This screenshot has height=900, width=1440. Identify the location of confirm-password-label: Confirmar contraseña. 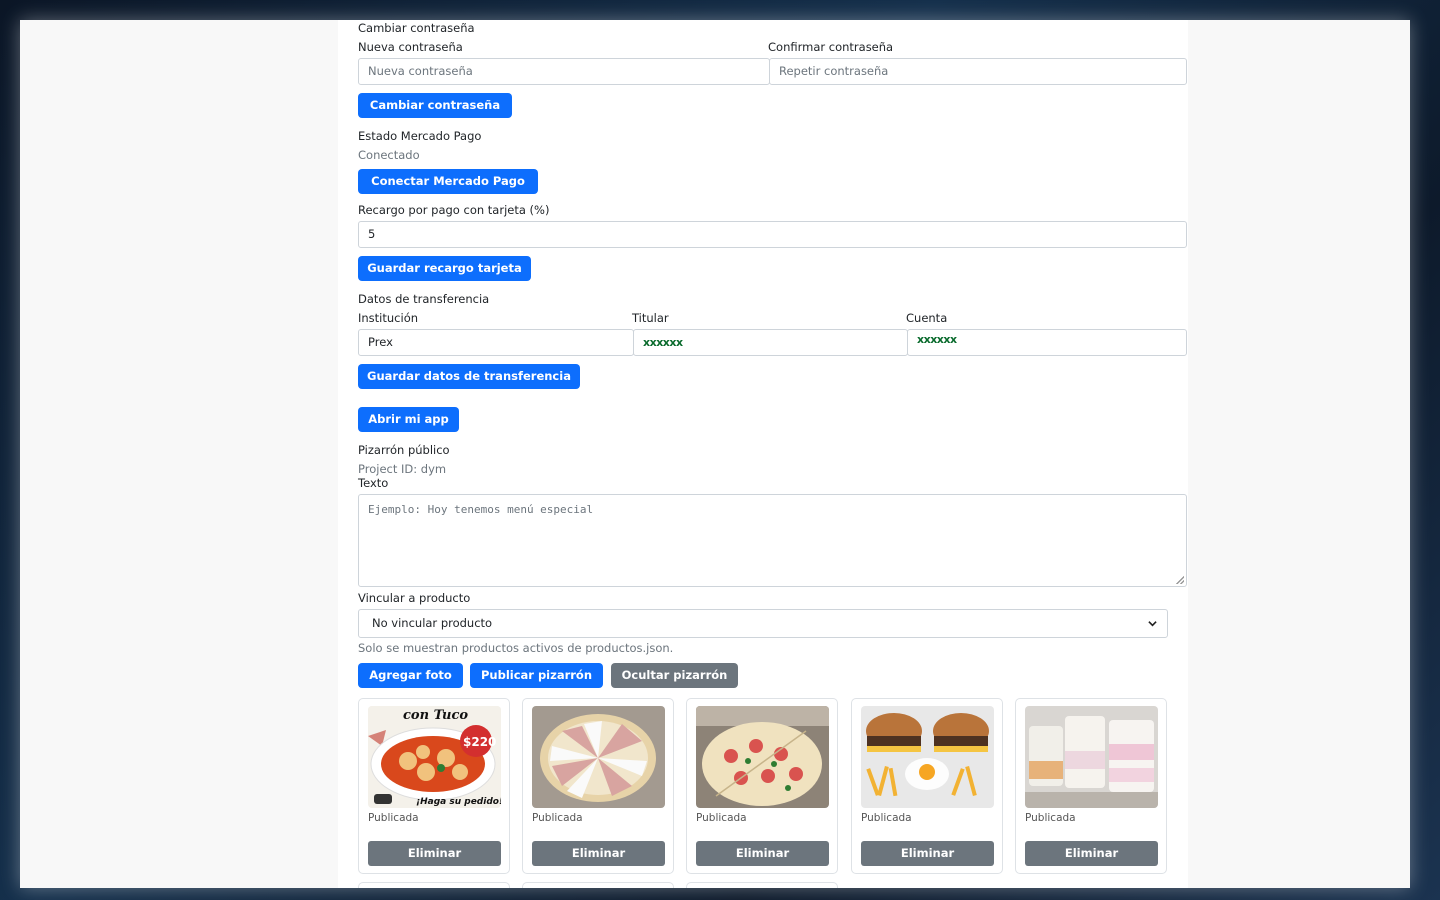
(831, 47).